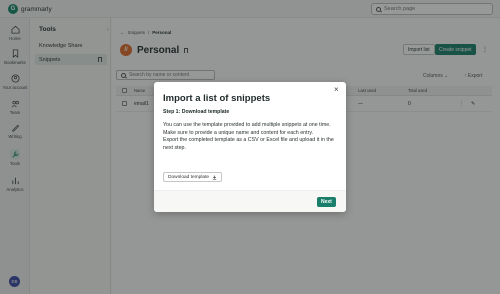 The image size is (500, 294). I want to click on dialog-title: Import a list of snippets, so click(217, 98).